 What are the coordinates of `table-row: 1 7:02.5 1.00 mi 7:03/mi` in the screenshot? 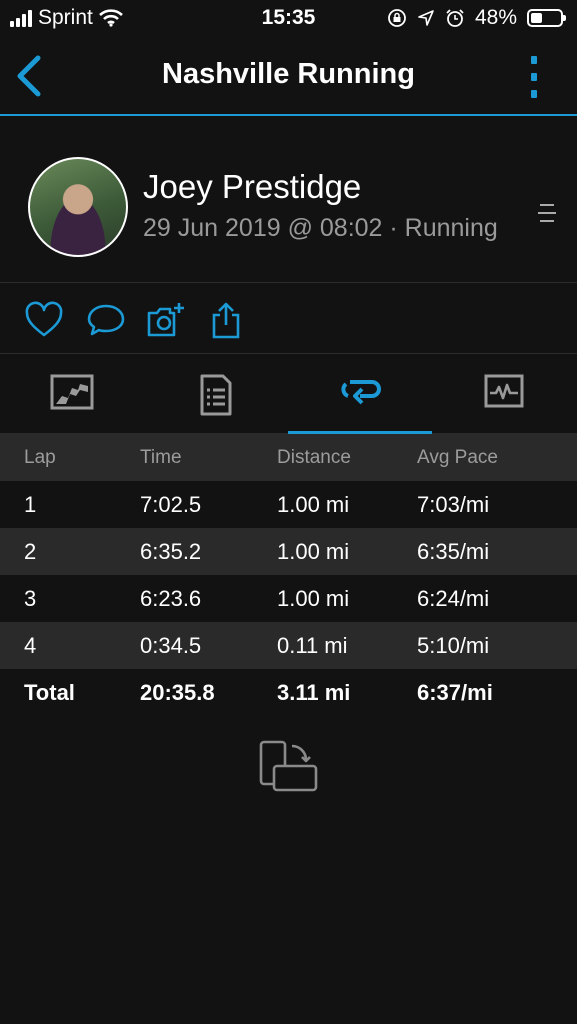 It's located at (288, 504).